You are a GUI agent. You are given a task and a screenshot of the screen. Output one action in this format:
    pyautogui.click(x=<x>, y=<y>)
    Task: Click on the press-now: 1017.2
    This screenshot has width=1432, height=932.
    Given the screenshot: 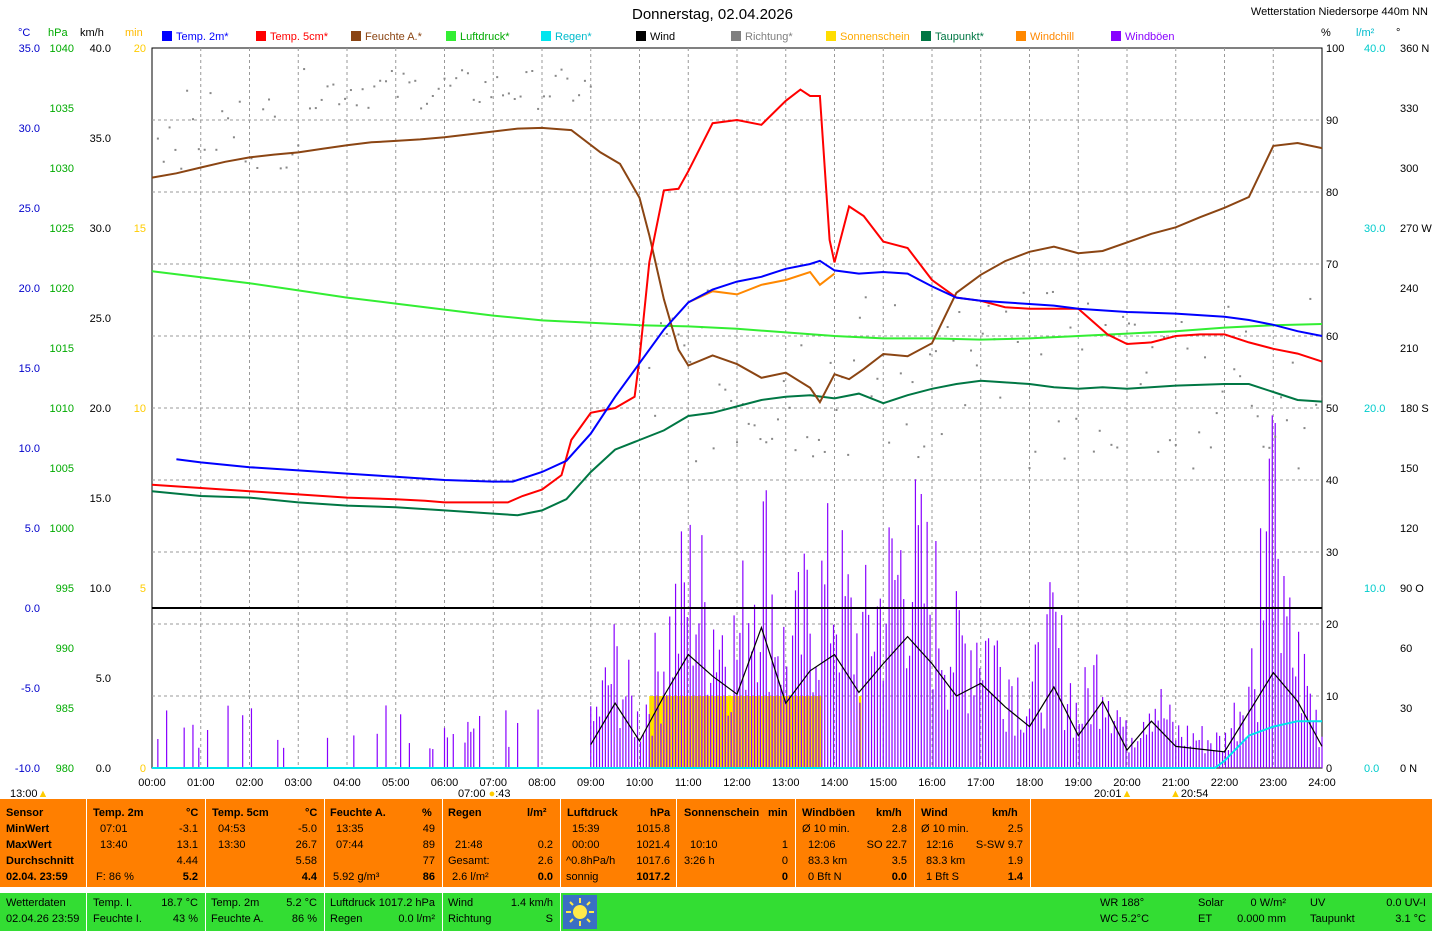 What is the action you would take?
    pyautogui.click(x=653, y=877)
    